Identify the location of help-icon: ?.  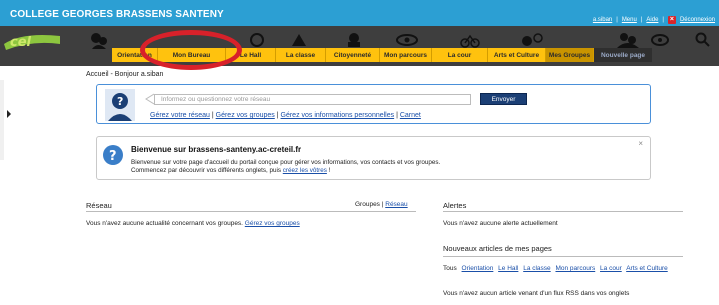
(113, 155).